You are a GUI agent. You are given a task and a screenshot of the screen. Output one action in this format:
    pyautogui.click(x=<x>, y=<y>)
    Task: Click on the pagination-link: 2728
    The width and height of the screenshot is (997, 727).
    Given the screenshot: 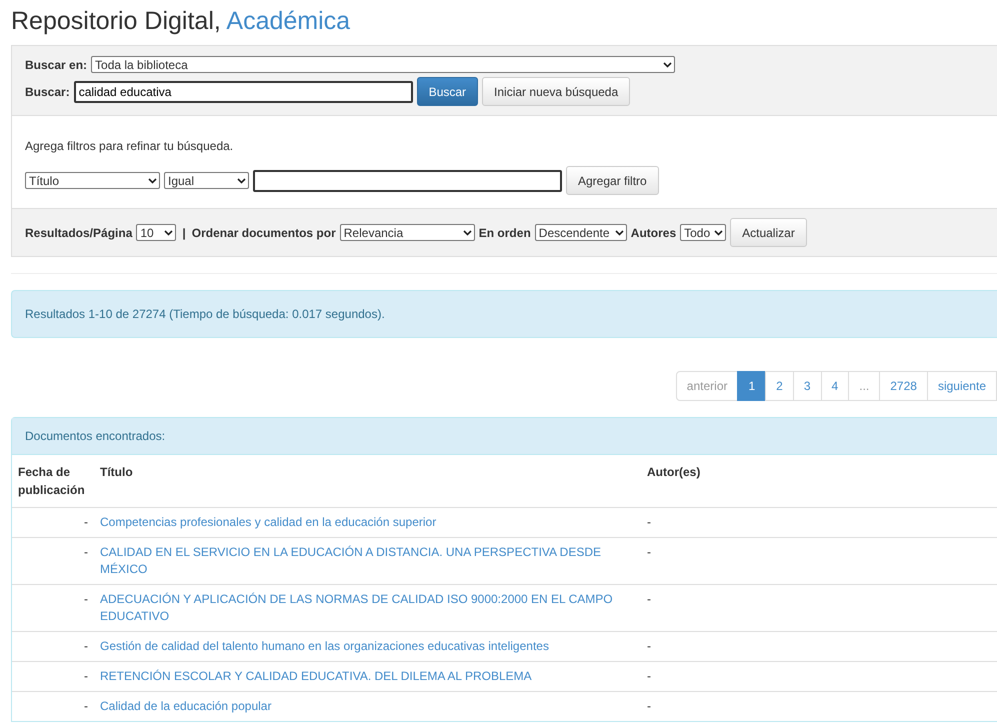 What is the action you would take?
    pyautogui.click(x=903, y=386)
    